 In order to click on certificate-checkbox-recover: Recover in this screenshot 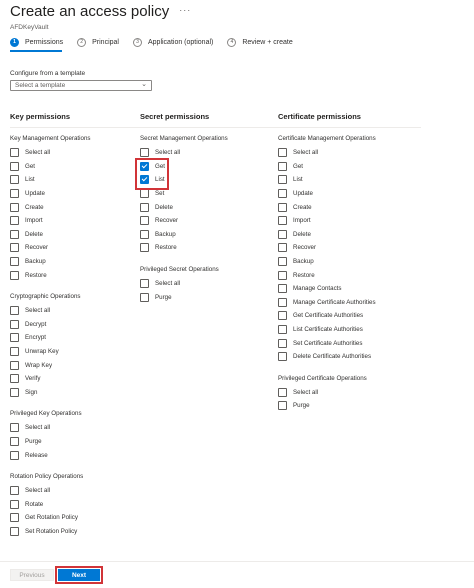, I will do `click(349, 248)`.